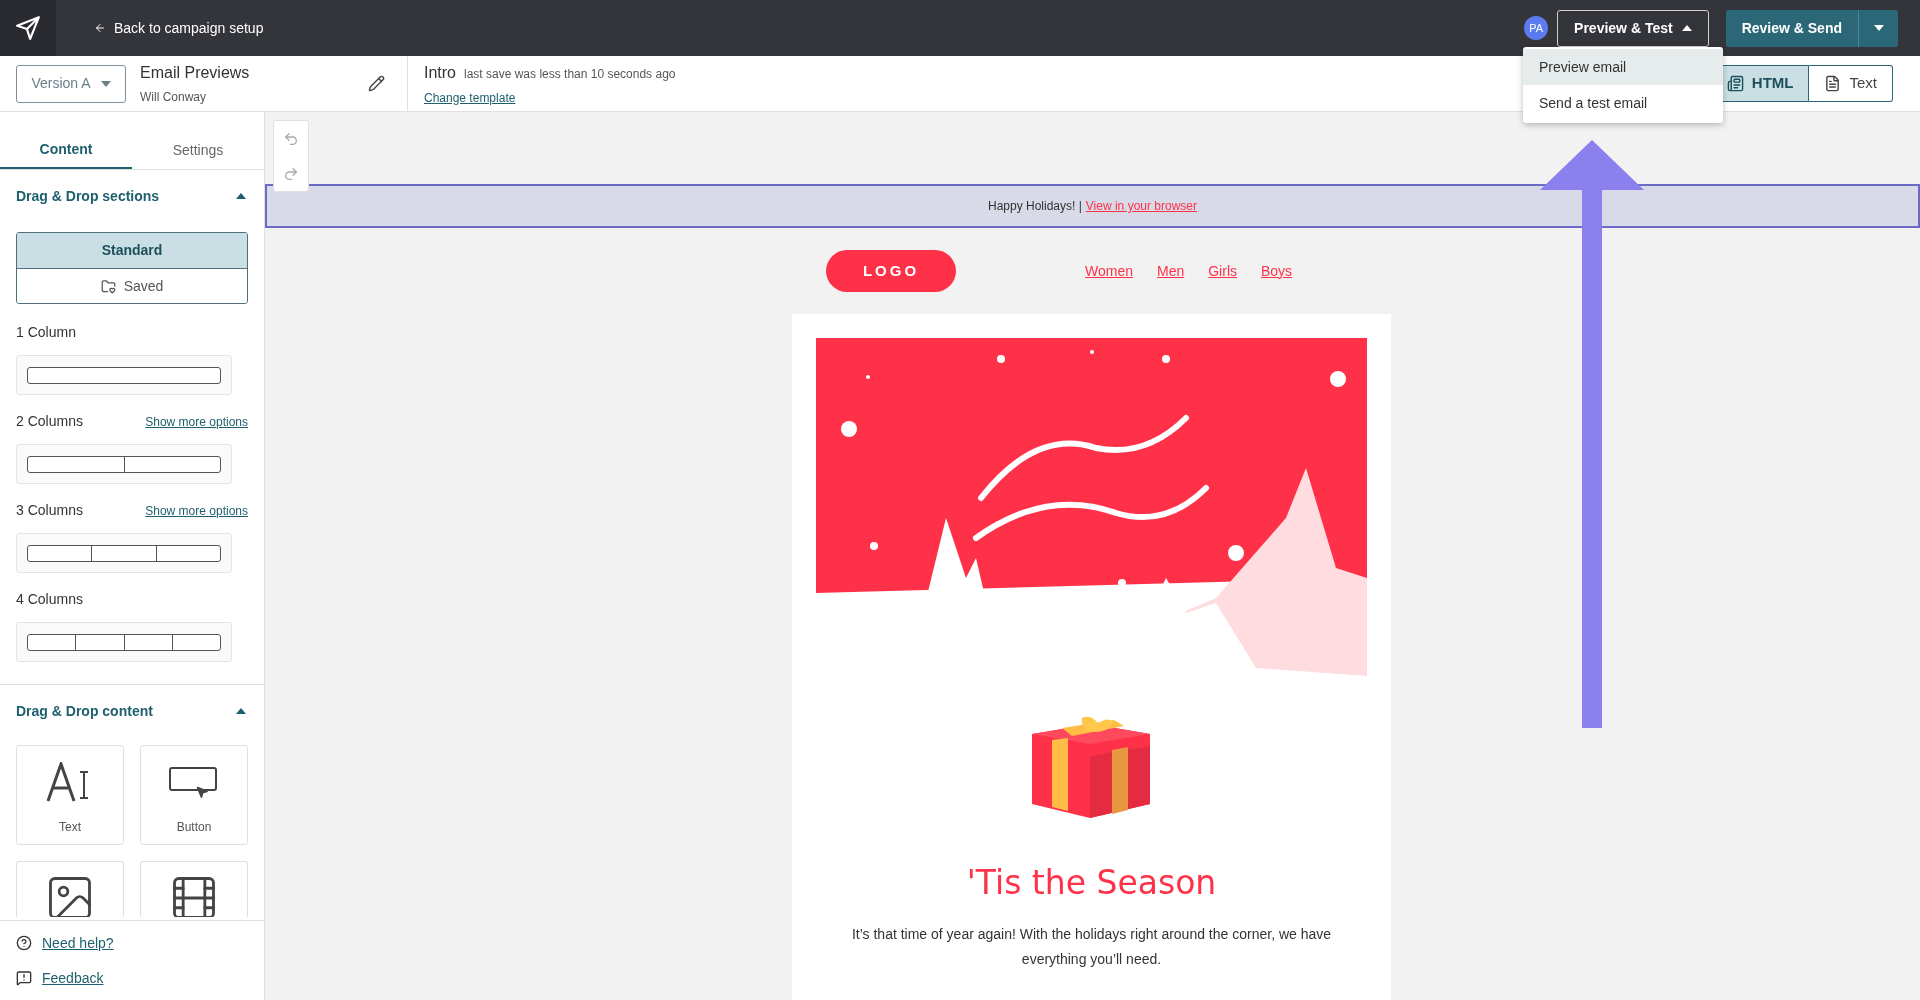 The height and width of the screenshot is (1000, 1920). I want to click on feedback-link: Feedback, so click(132, 978).